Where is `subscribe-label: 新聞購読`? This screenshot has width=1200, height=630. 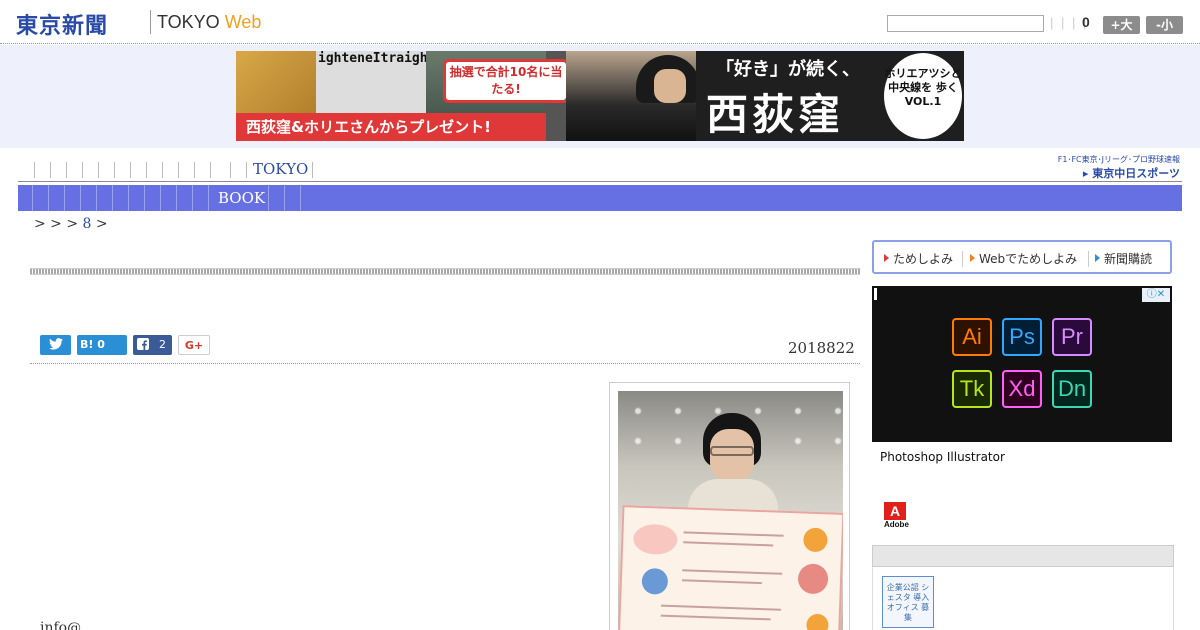
subscribe-label: 新聞購読 is located at coordinates (1128, 259).